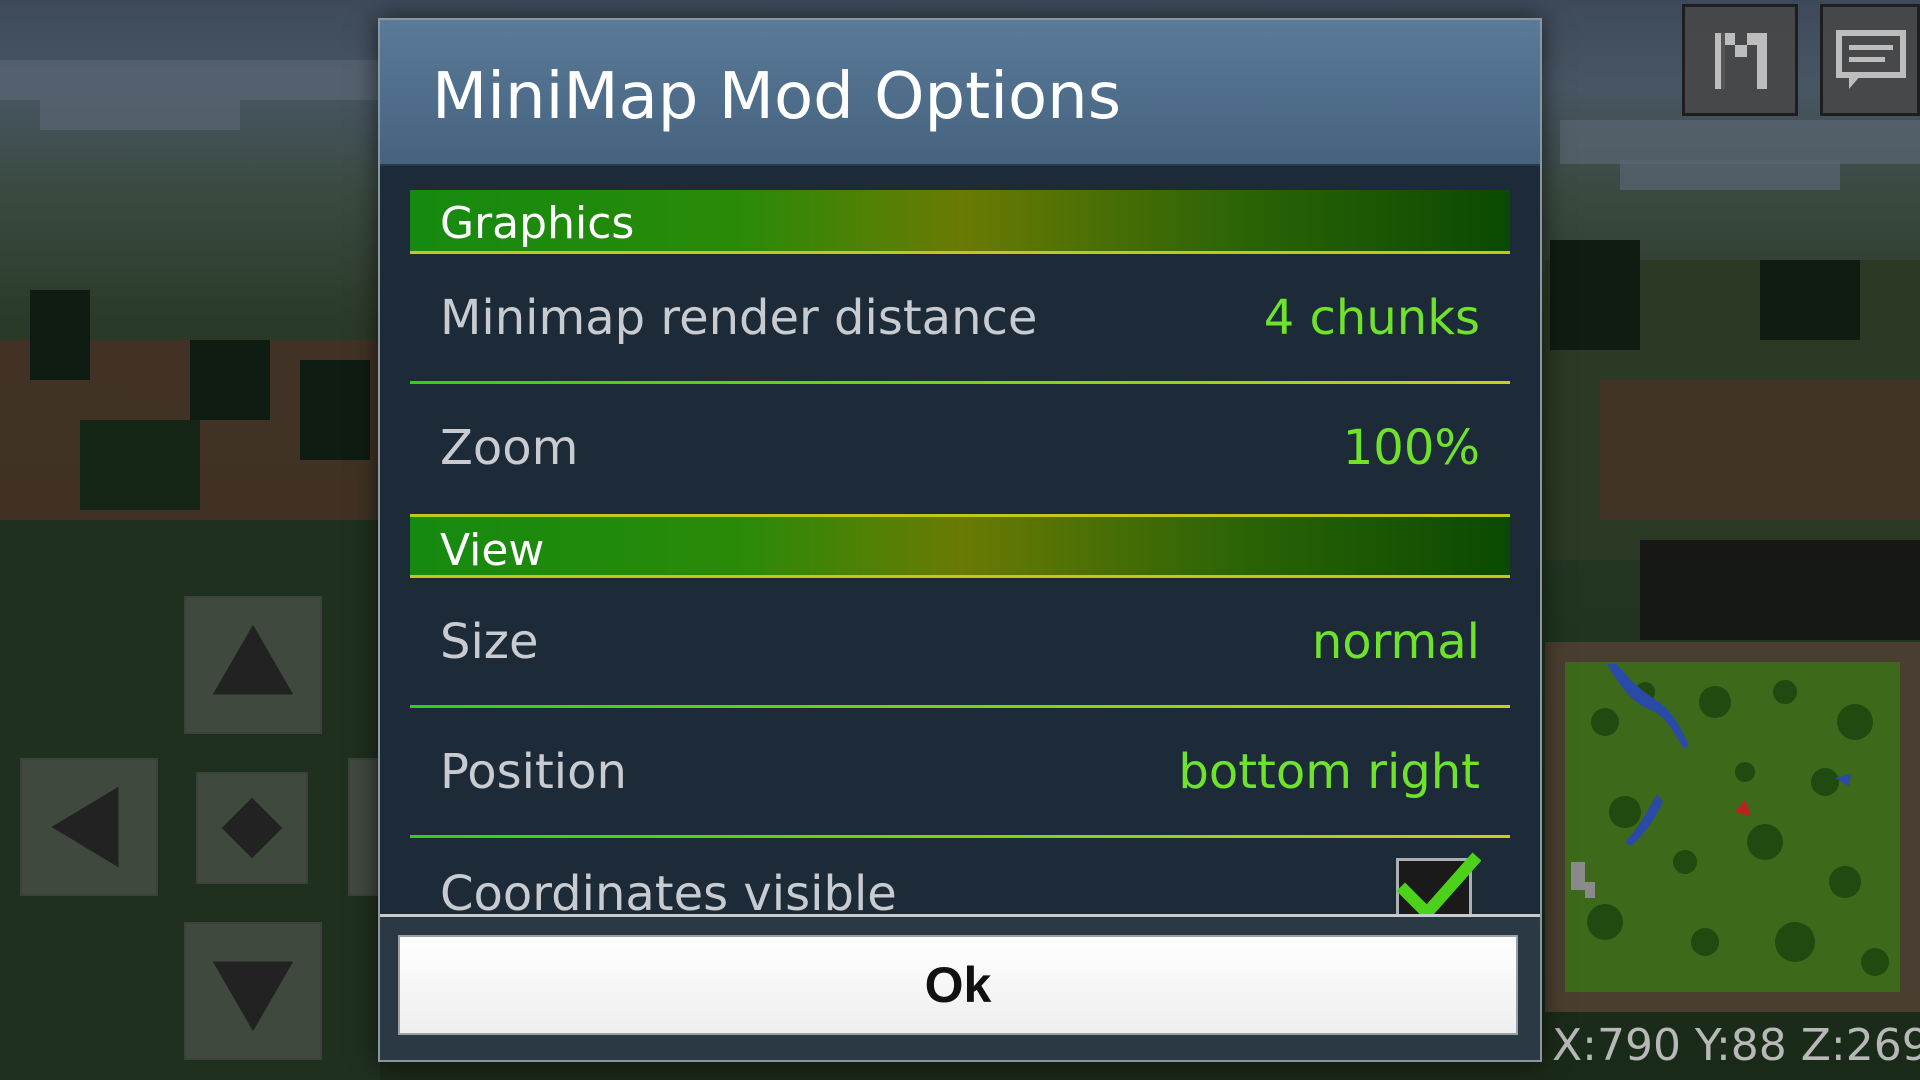 The height and width of the screenshot is (1080, 1920). I want to click on dpad-right-button, so click(363, 827).